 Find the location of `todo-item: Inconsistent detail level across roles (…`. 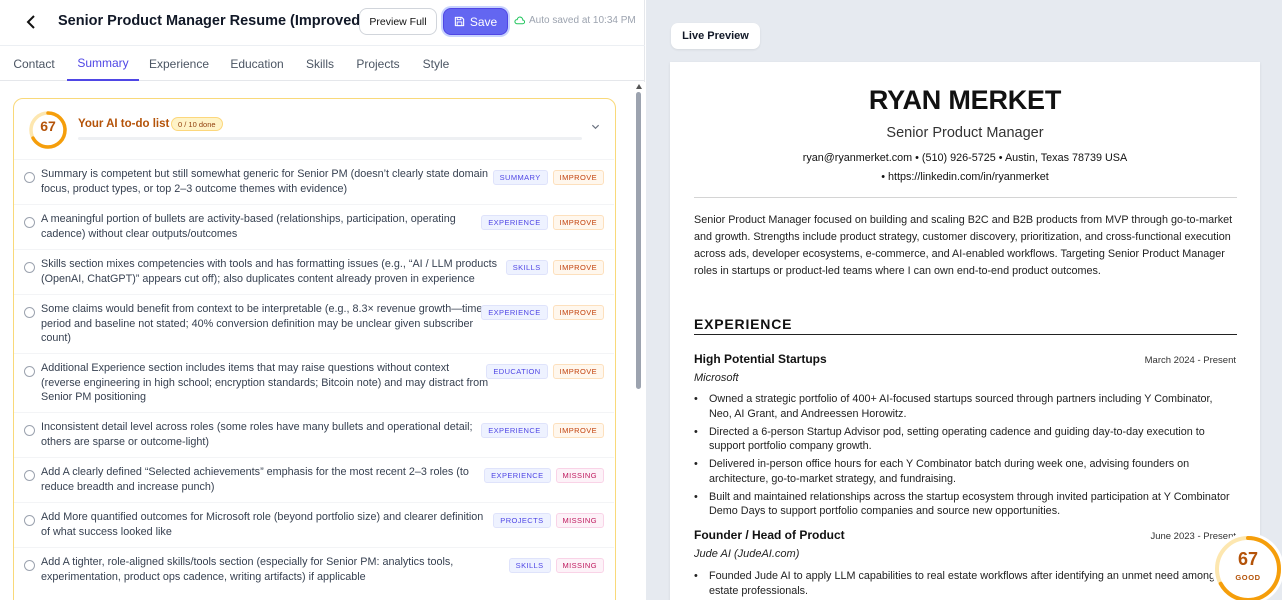

todo-item: Inconsistent detail level across roles (… is located at coordinates (314, 434).